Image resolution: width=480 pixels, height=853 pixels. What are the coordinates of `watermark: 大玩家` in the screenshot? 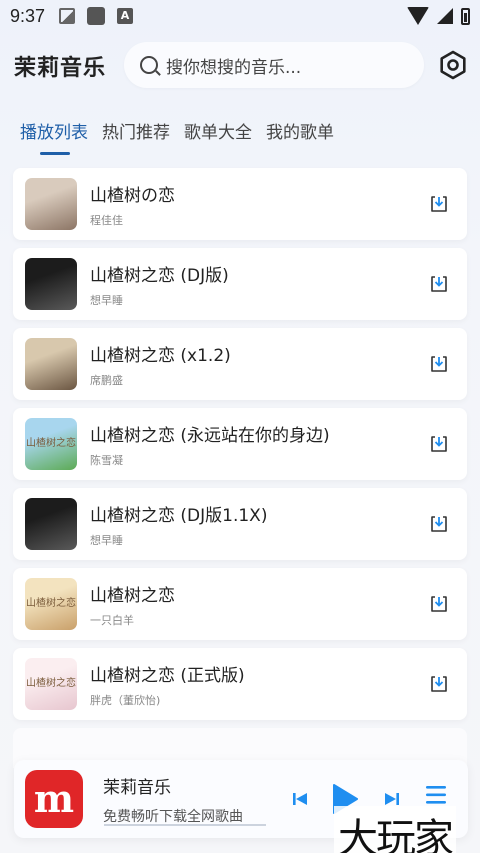 It's located at (395, 829).